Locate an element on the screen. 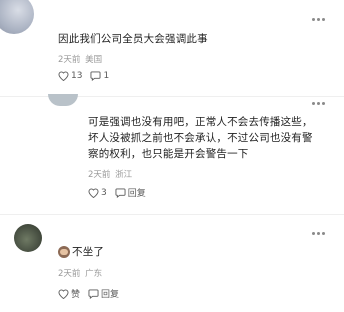 The image size is (344, 312). like-button: 3 is located at coordinates (97, 193).